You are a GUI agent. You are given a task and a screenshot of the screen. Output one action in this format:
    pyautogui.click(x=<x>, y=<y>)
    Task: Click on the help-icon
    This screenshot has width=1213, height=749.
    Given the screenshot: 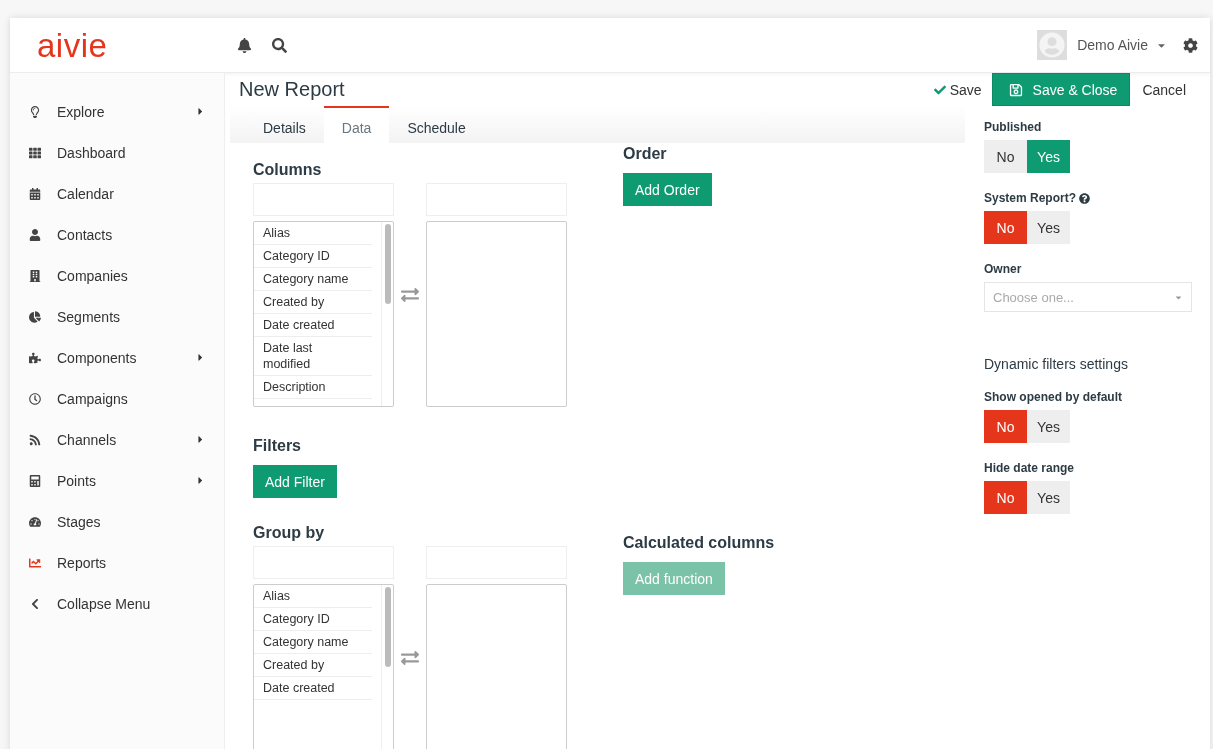 What is the action you would take?
    pyautogui.click(x=1085, y=198)
    